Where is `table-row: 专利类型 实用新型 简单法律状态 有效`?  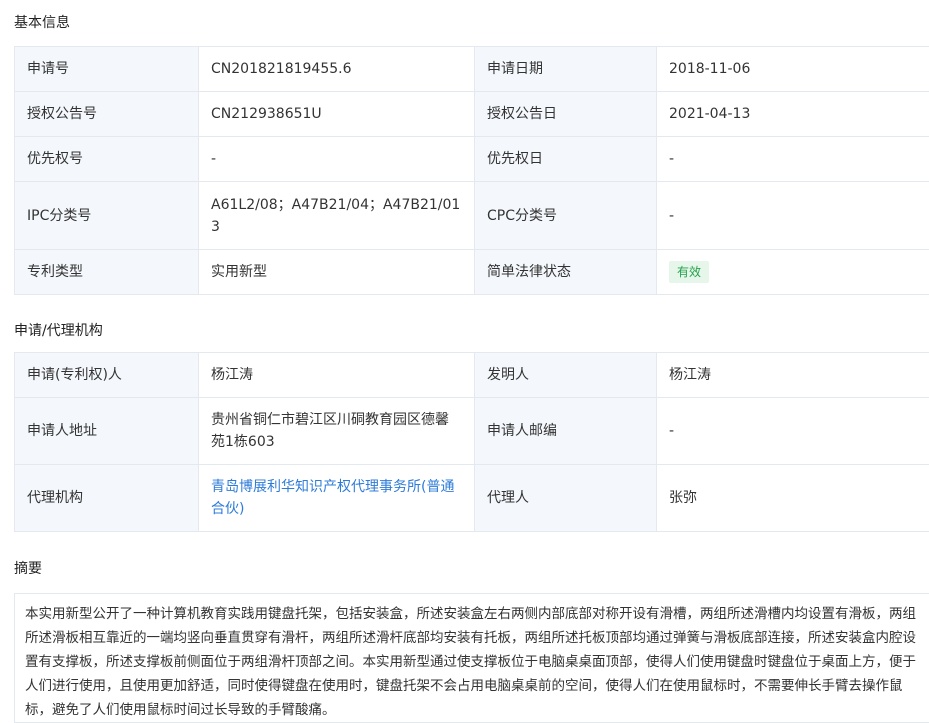 table-row: 专利类型 实用新型 简单法律状态 有效 is located at coordinates (472, 272).